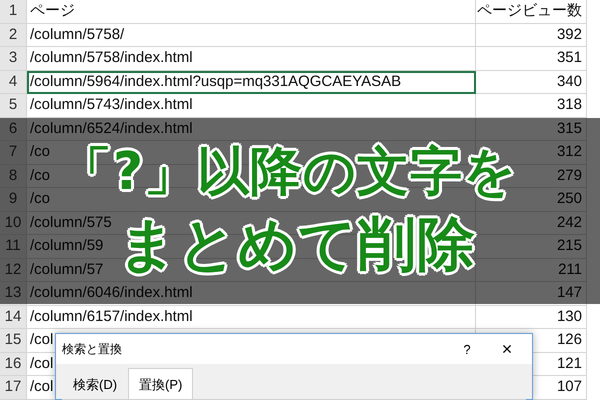  I want to click on table-cell: /column/5964/index.html?usqp=mq331AQGCAEYASAB, so click(251, 82).